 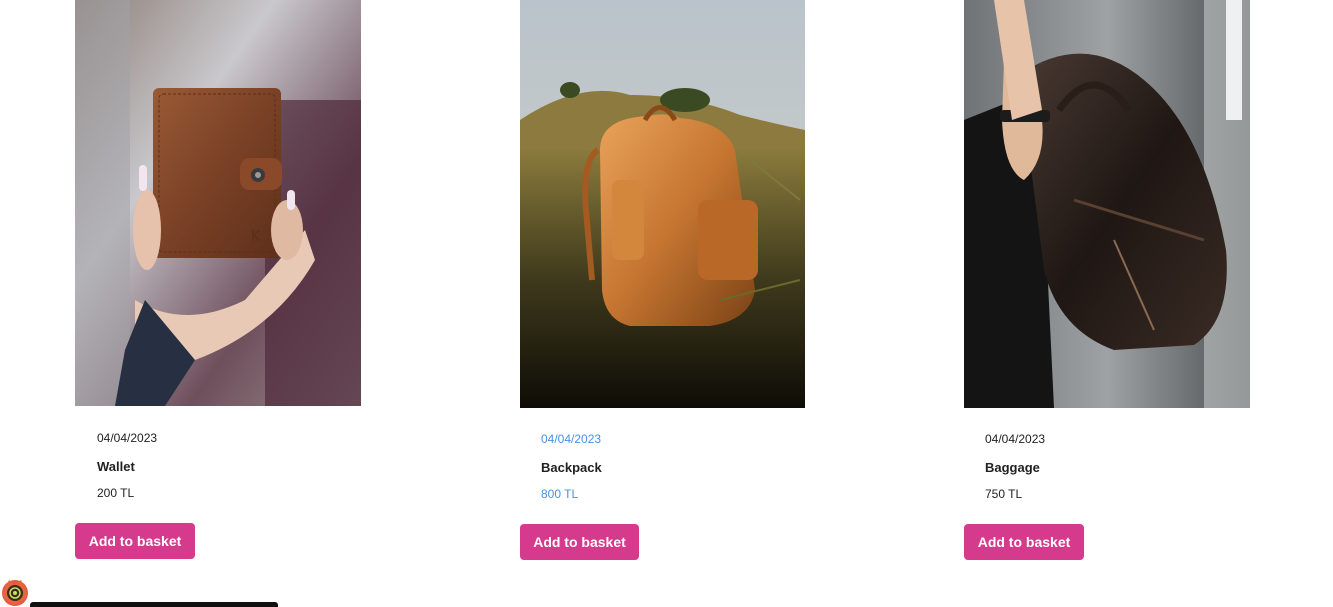 I want to click on product-image-backpack, so click(x=662, y=204).